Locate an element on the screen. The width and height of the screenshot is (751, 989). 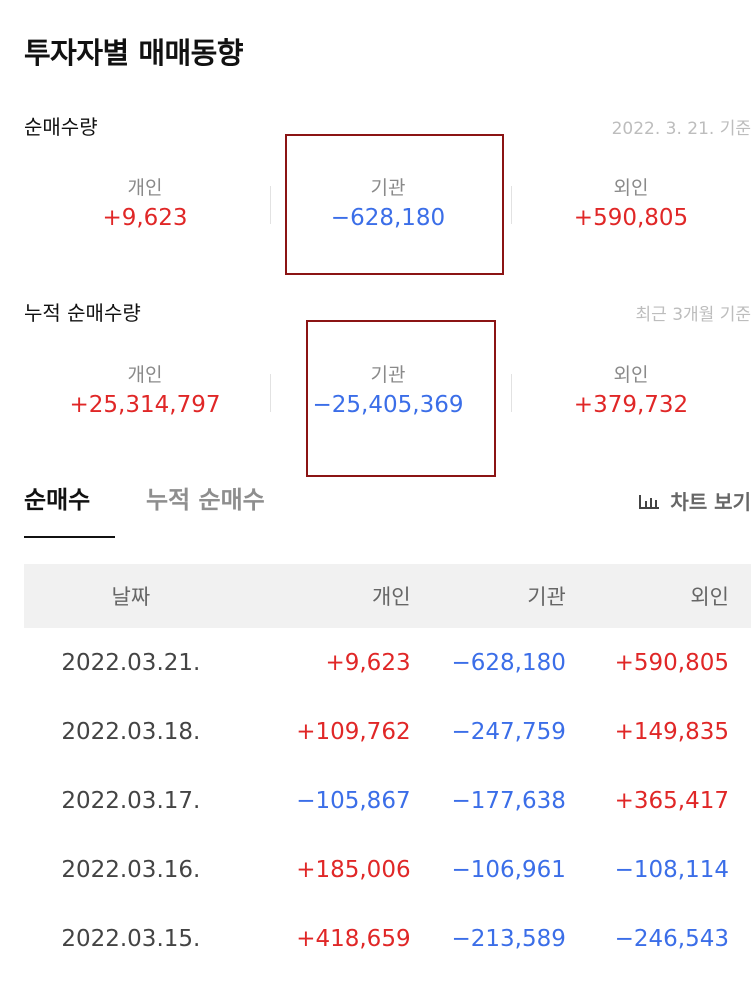
cell-individual: +418,659 is located at coordinates (353, 938).